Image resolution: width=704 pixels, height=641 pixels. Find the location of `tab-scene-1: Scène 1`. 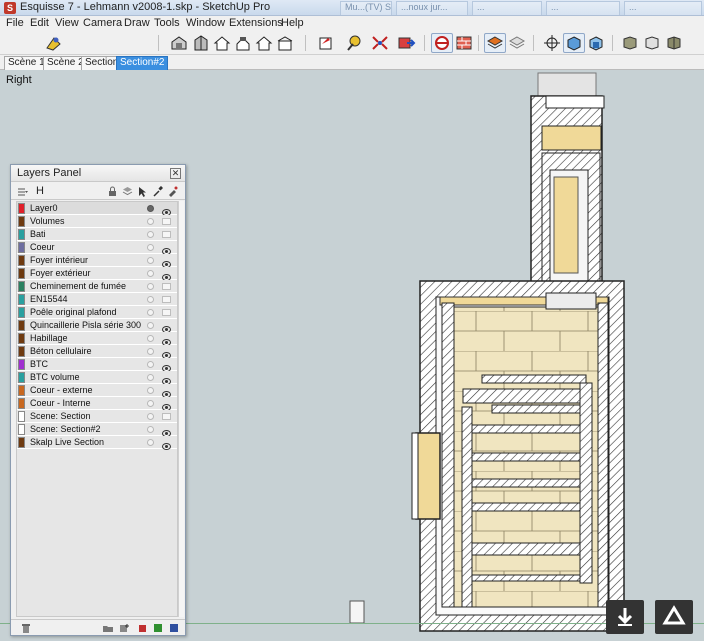

tab-scene-1: Scène 1 is located at coordinates (26, 63).